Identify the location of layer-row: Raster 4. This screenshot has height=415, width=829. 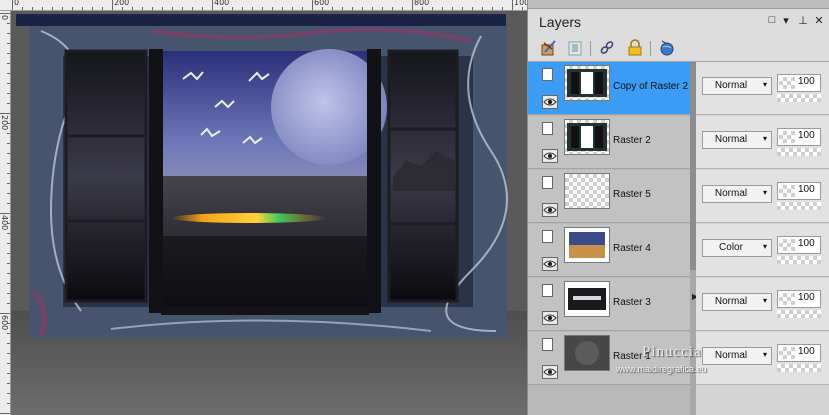
(610, 250).